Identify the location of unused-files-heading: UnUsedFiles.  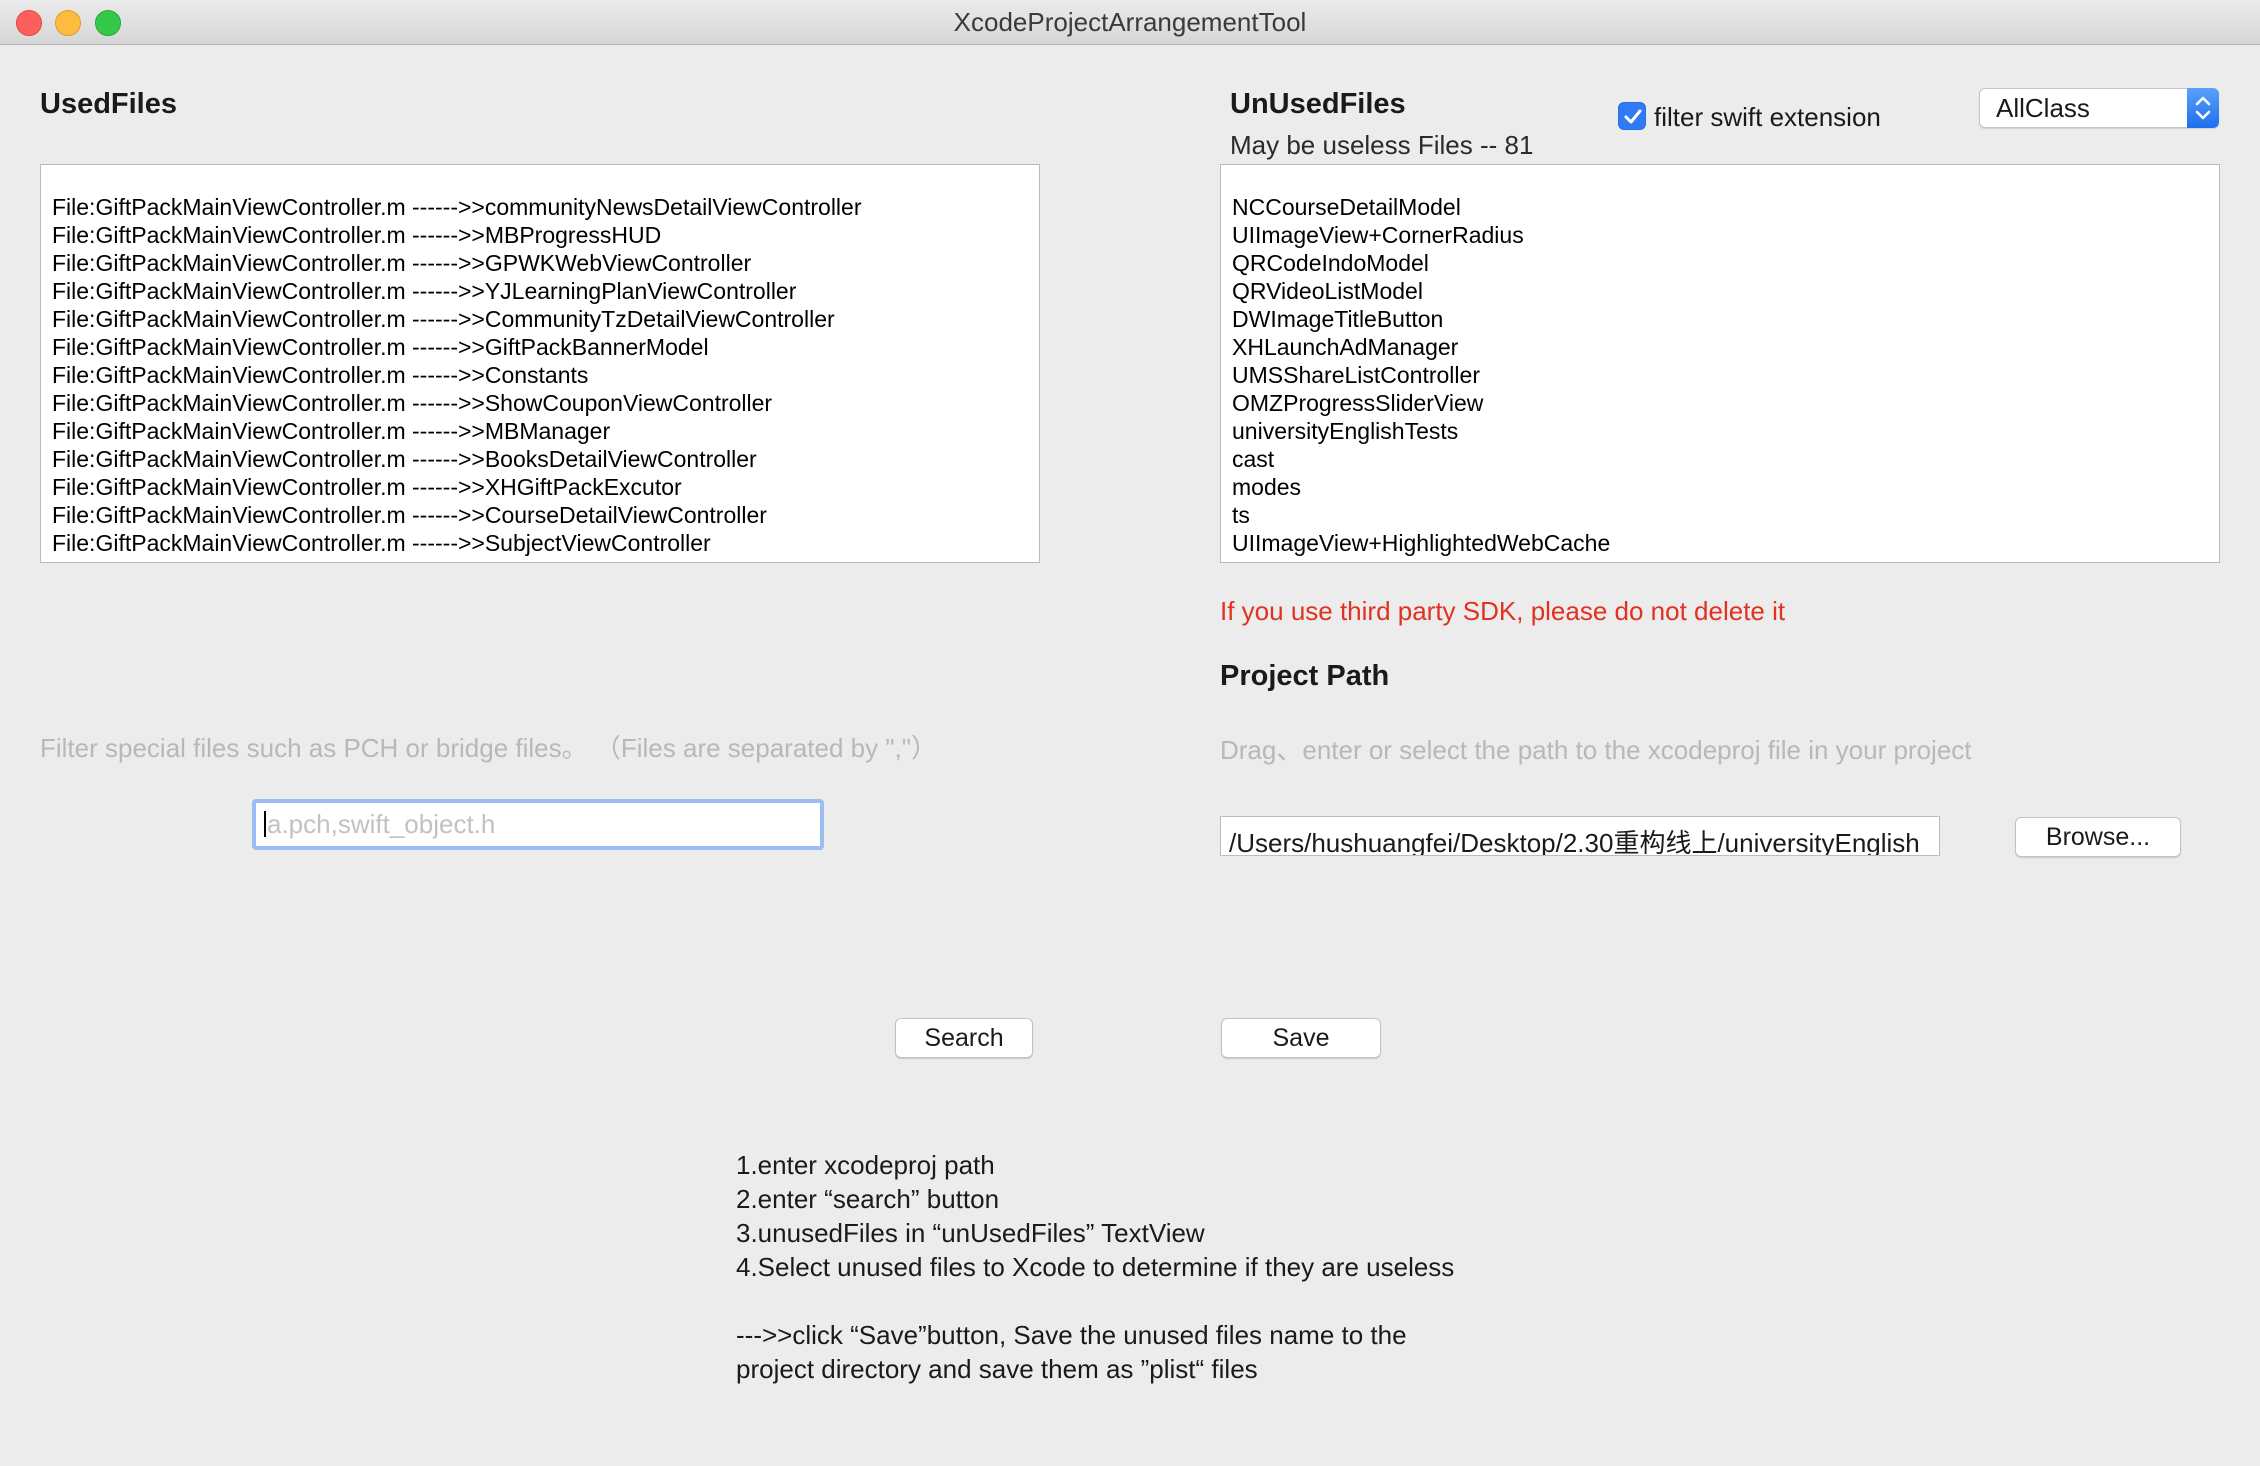
(1318, 104).